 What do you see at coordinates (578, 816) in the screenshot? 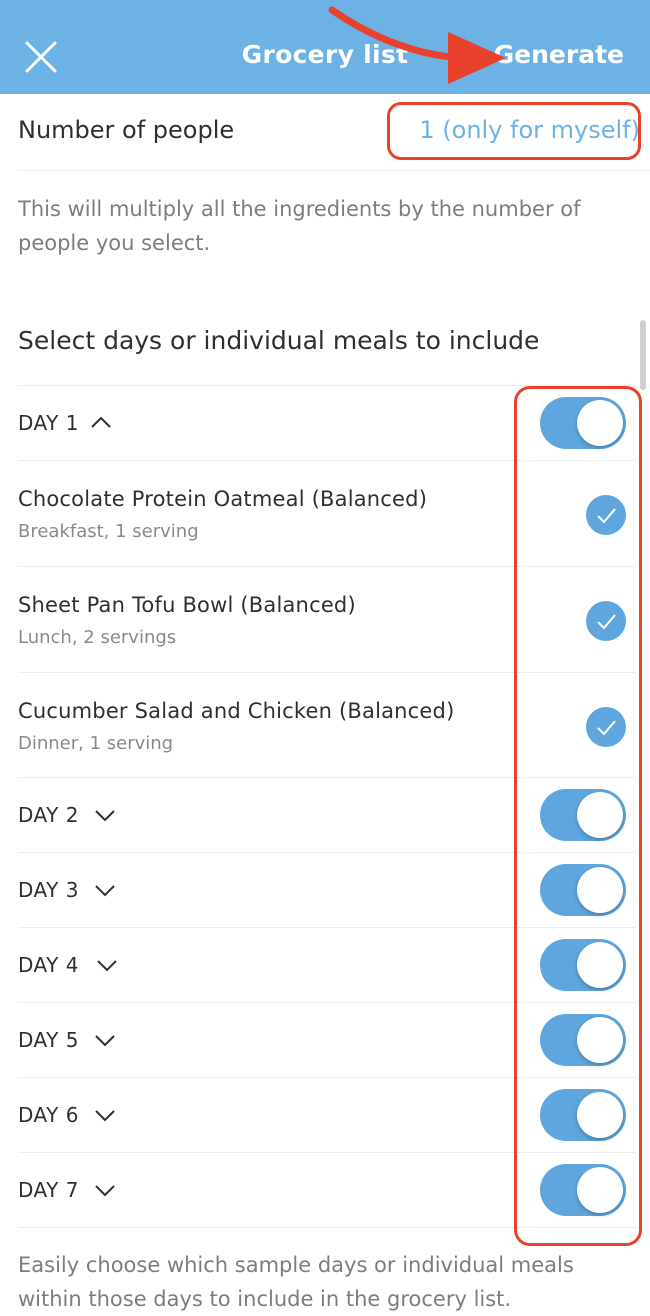
I see `annotation-highlight-toggles` at bounding box center [578, 816].